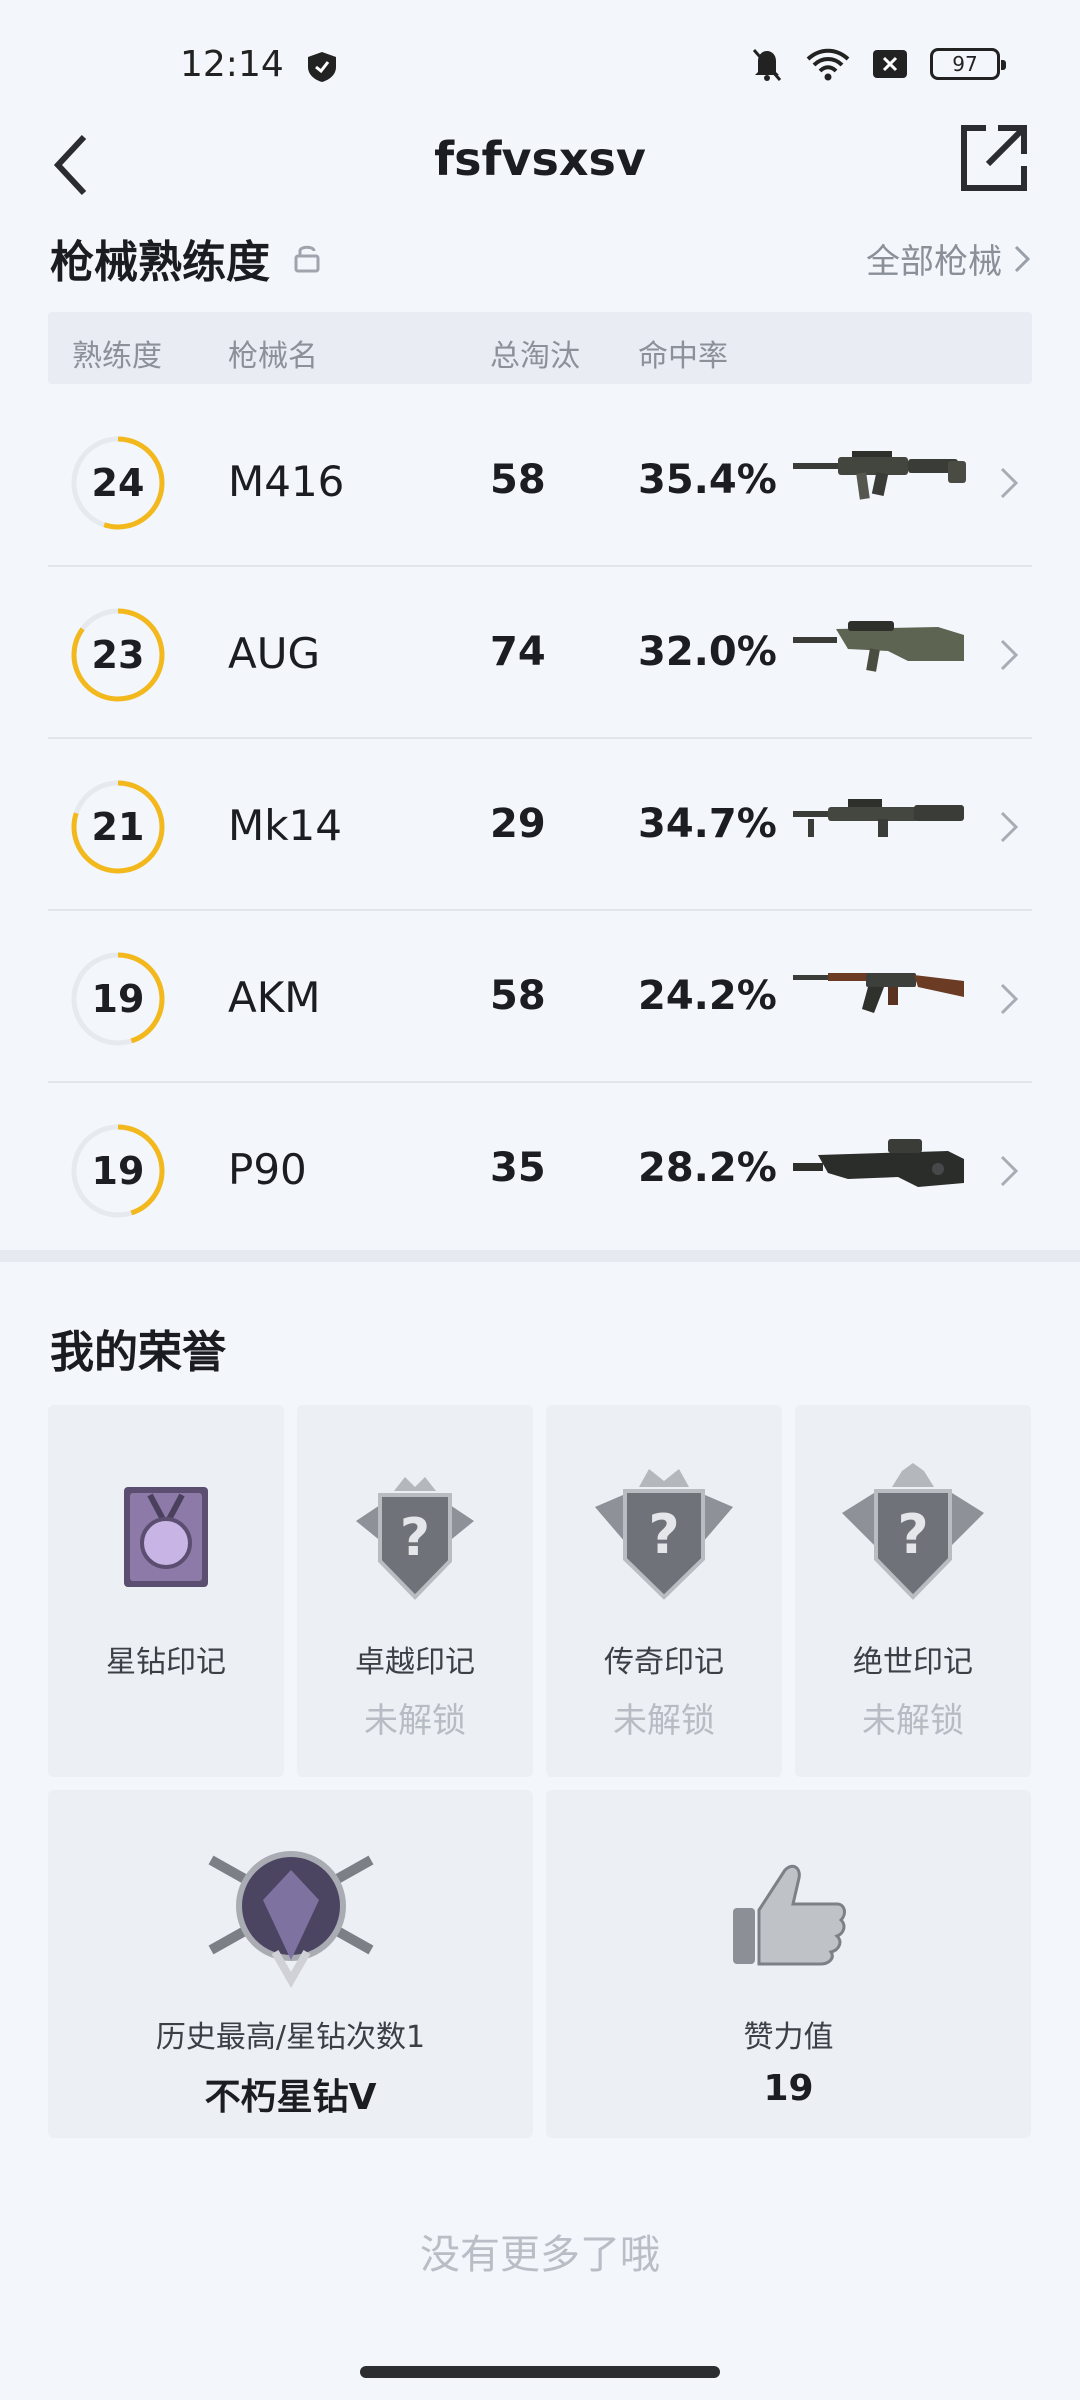 Image resolution: width=1080 pixels, height=2400 pixels. I want to click on proficiency-level: 23, so click(118, 655).